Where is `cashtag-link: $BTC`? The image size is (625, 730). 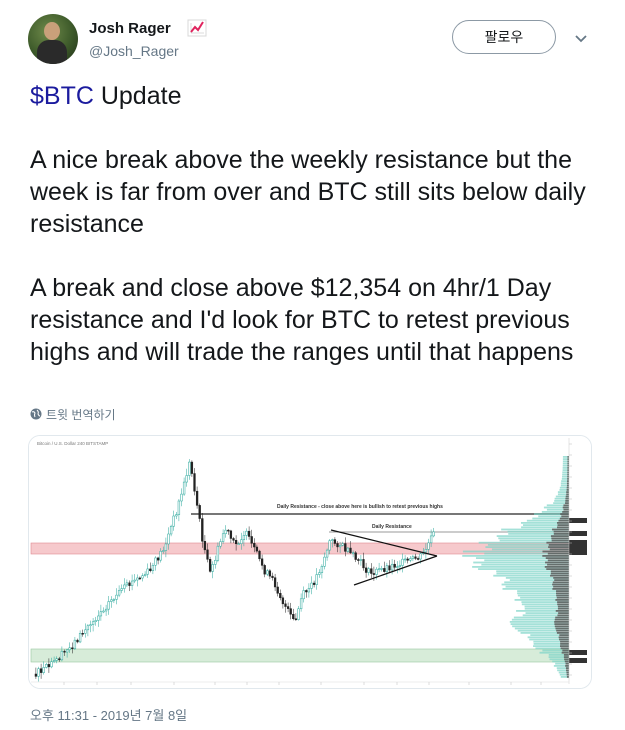 cashtag-link: $BTC is located at coordinates (62, 96).